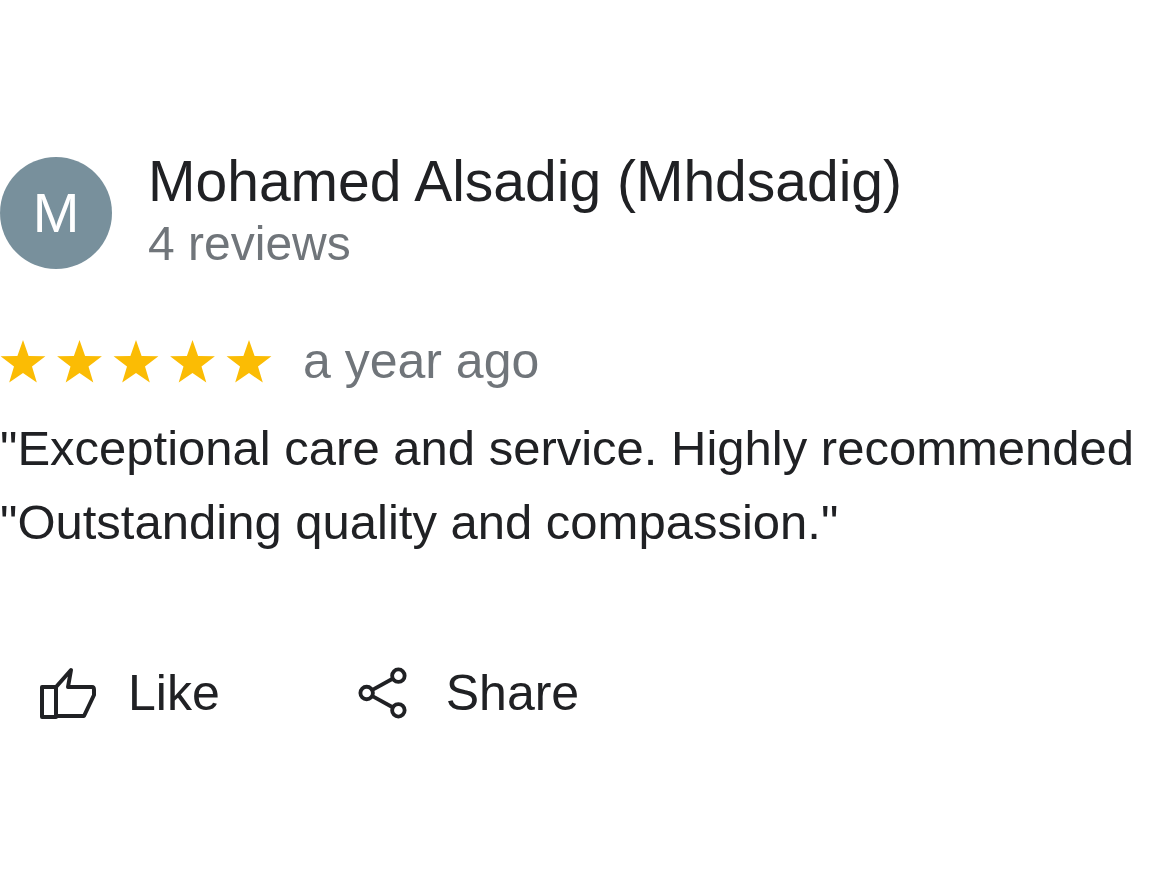 Image resolution: width=1170 pixels, height=890 pixels. I want to click on avatar: M, so click(56, 212).